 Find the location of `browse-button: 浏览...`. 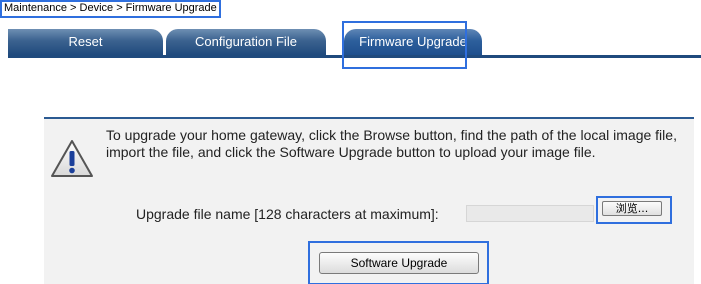

browse-button: 浏览... is located at coordinates (632, 208).